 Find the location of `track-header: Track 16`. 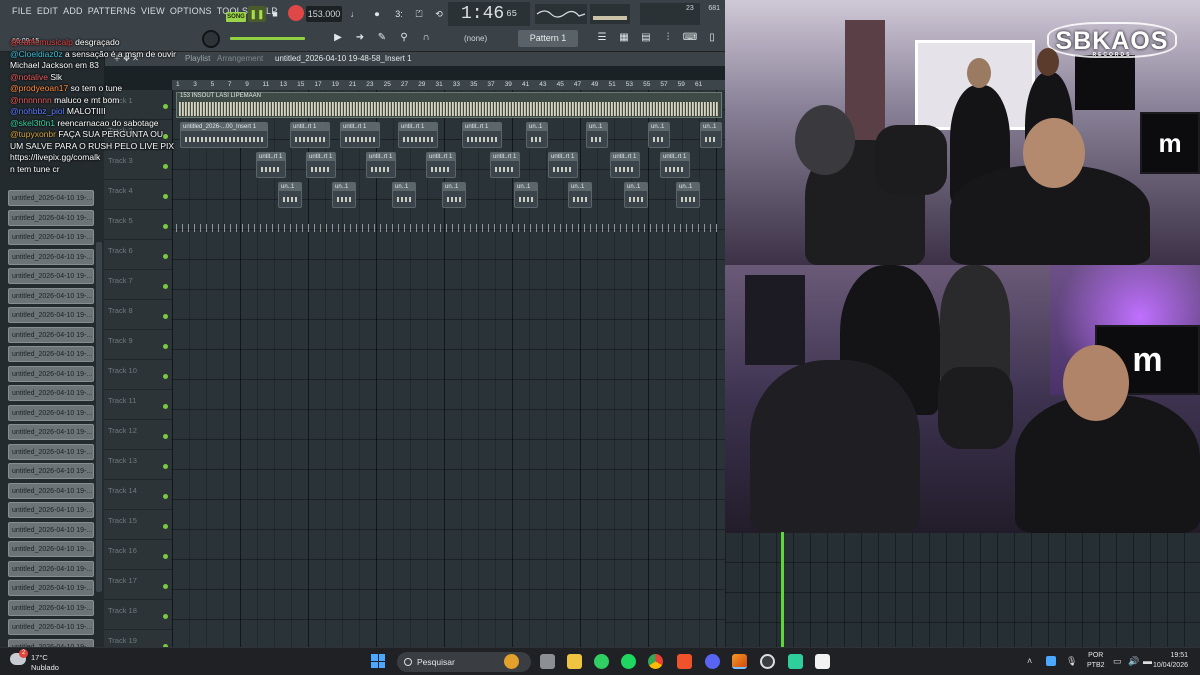

track-header: Track 16 is located at coordinates (138, 555).